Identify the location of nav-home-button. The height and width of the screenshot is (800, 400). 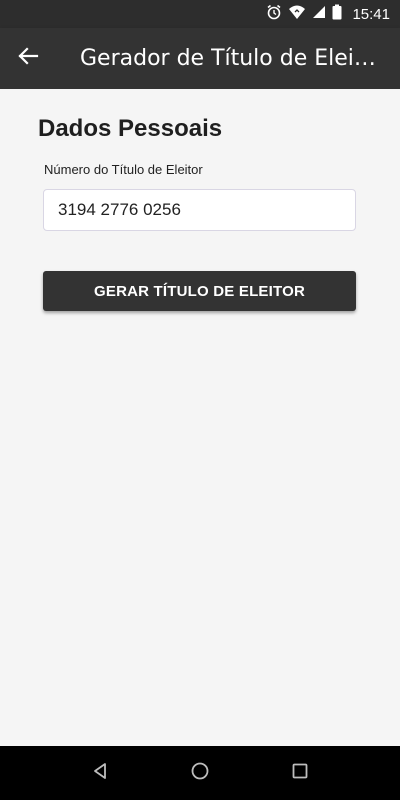
(200, 773).